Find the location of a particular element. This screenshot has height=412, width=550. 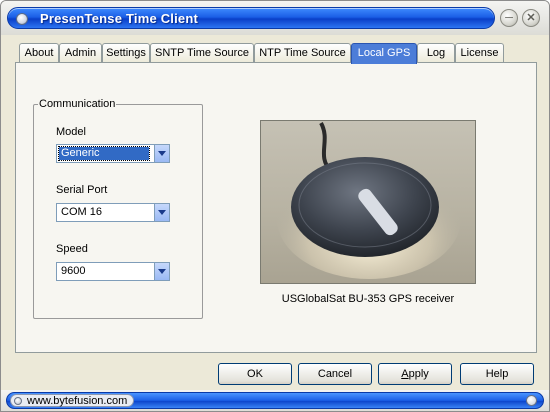

website-link: www.bytefusion.com is located at coordinates (72, 400).